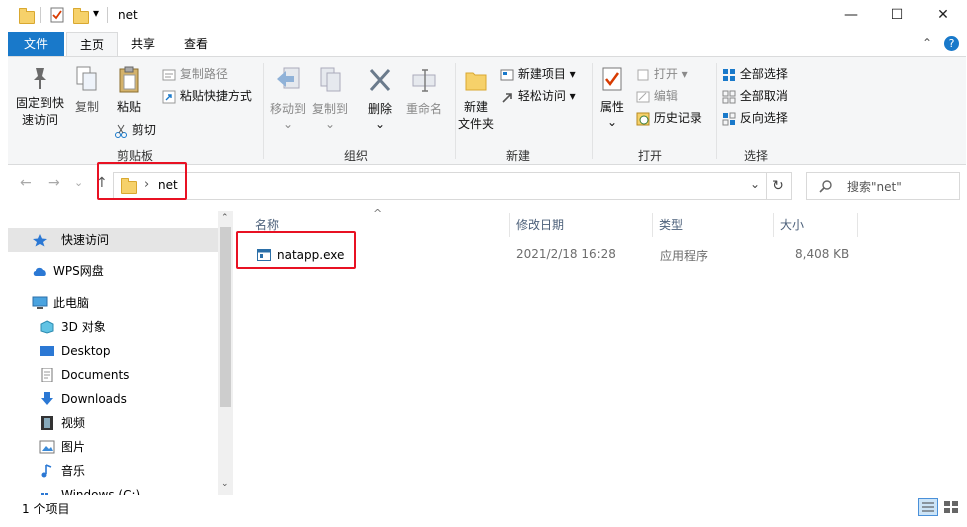 Image resolution: width=967 pixels, height=527 pixels. I want to click on file-date: 2021/2/18 16:28, so click(566, 254).